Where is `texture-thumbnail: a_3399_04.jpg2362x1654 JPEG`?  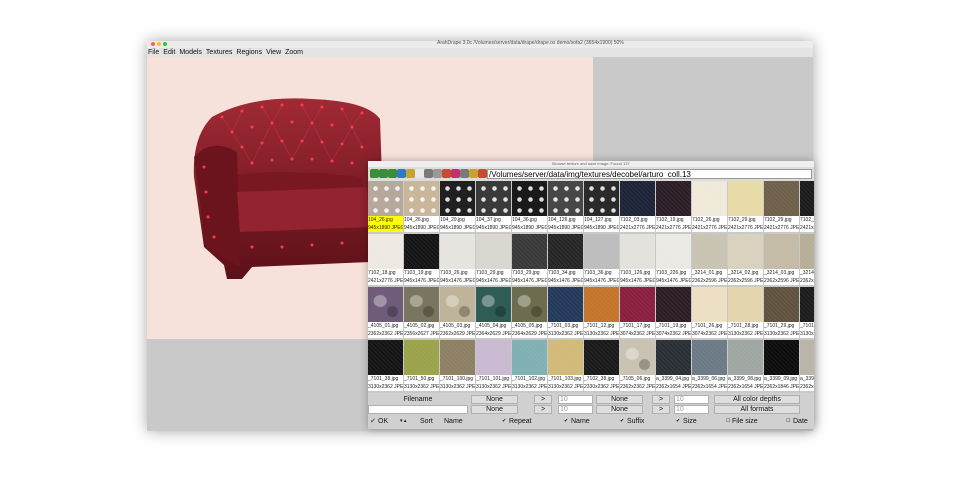 texture-thumbnail: a_3399_04.jpg2362x1654 JPEG is located at coordinates (673, 366).